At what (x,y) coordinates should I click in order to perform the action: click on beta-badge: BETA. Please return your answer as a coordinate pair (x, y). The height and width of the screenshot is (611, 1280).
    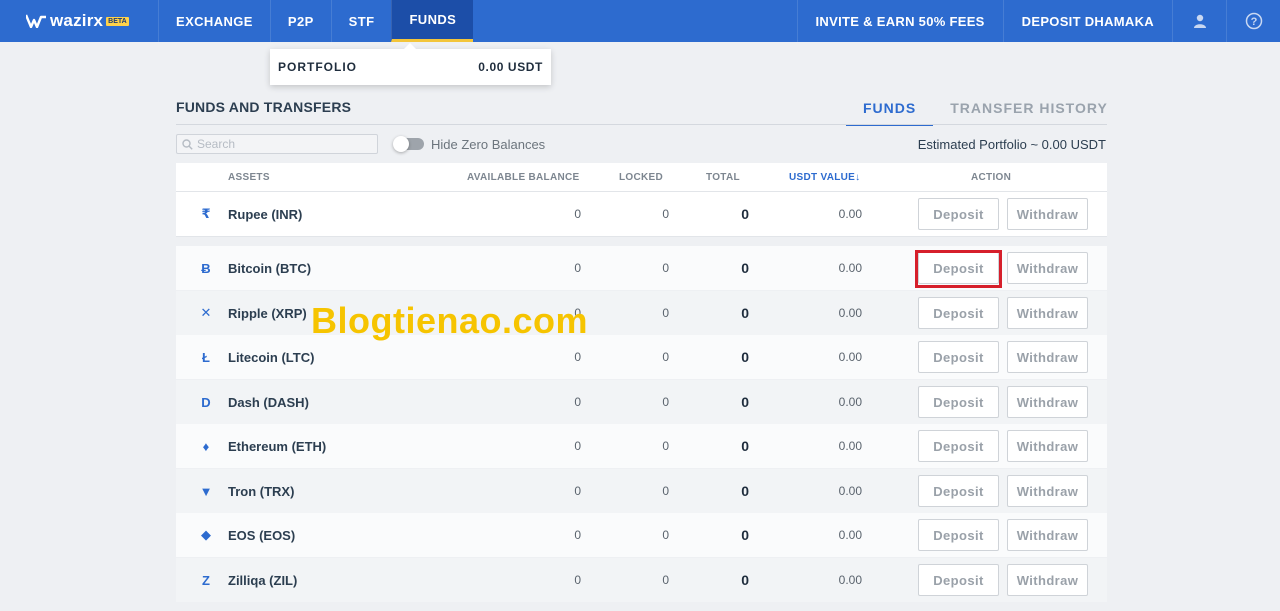
    Looking at the image, I should click on (117, 21).